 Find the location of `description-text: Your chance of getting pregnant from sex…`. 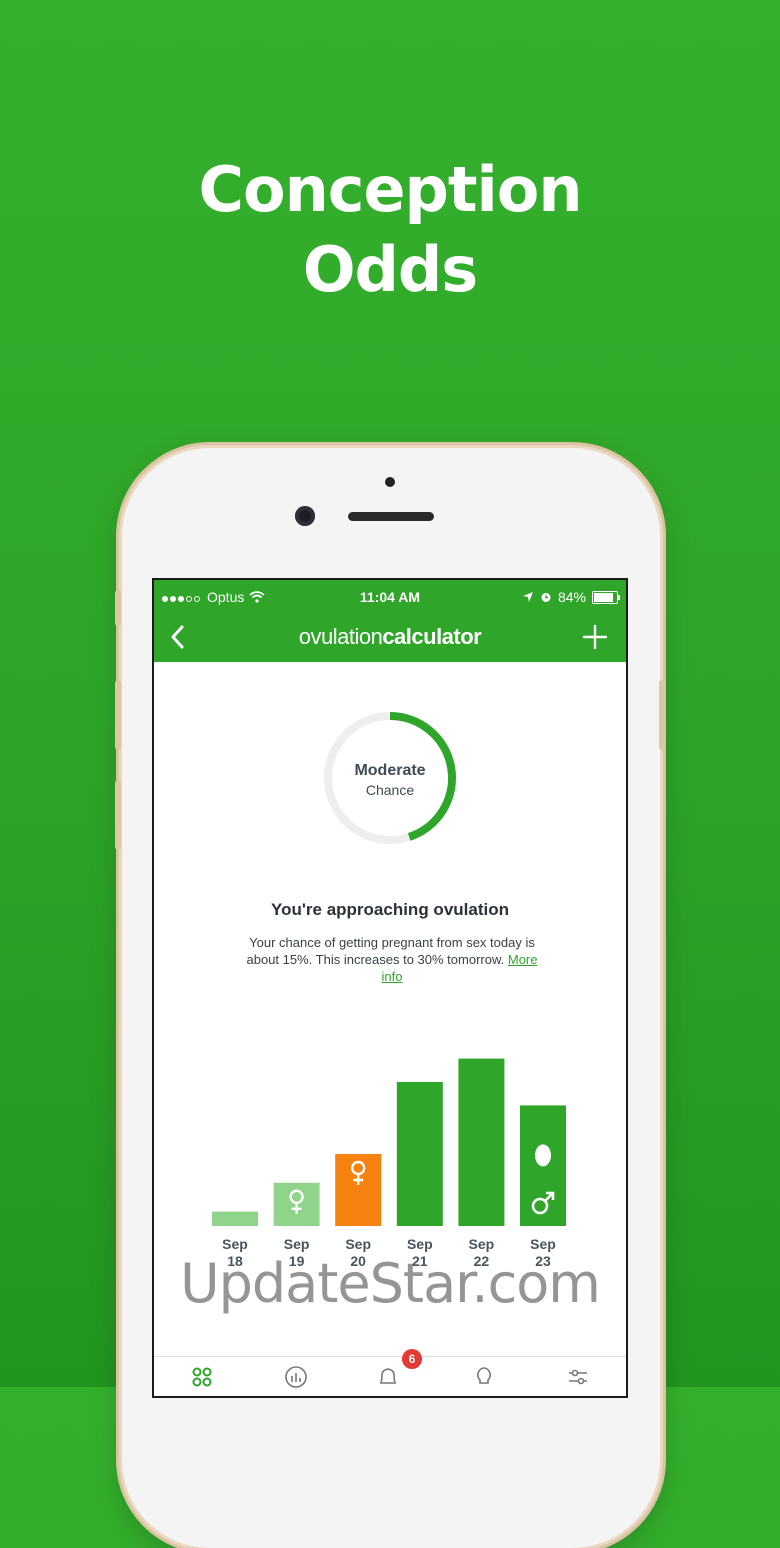

description-text: Your chance of getting pregnant from sex… is located at coordinates (390, 951).